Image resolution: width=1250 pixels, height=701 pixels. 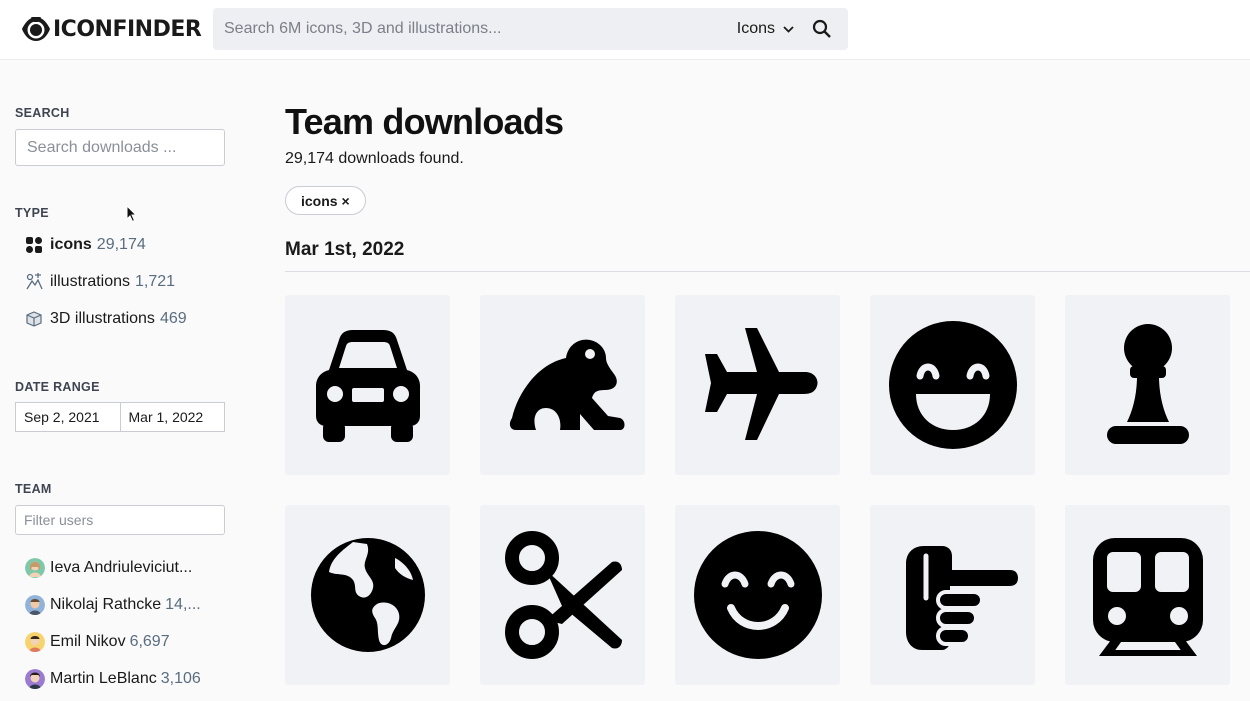 I want to click on pointing-hand-icon, so click(x=961, y=598).